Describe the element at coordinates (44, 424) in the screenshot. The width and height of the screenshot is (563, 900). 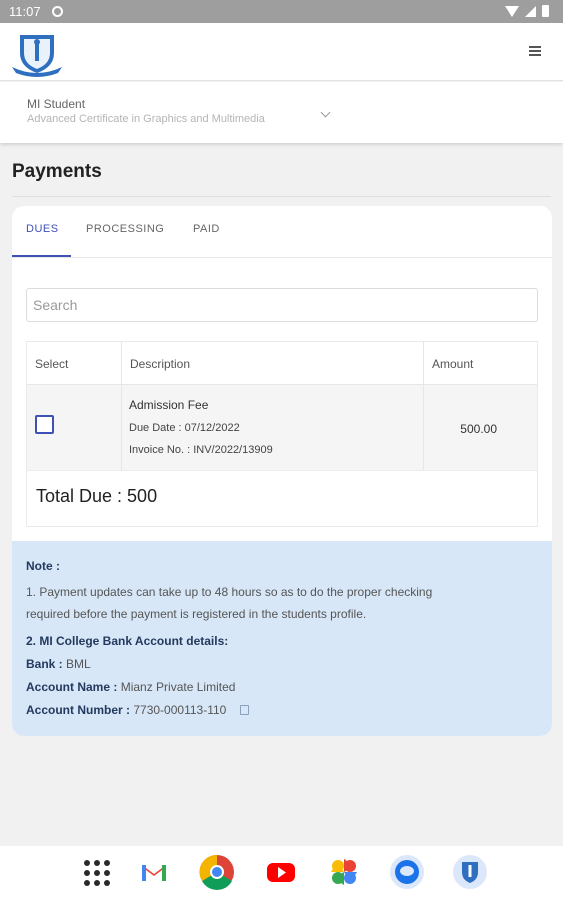
I see `select-checkbox` at that location.